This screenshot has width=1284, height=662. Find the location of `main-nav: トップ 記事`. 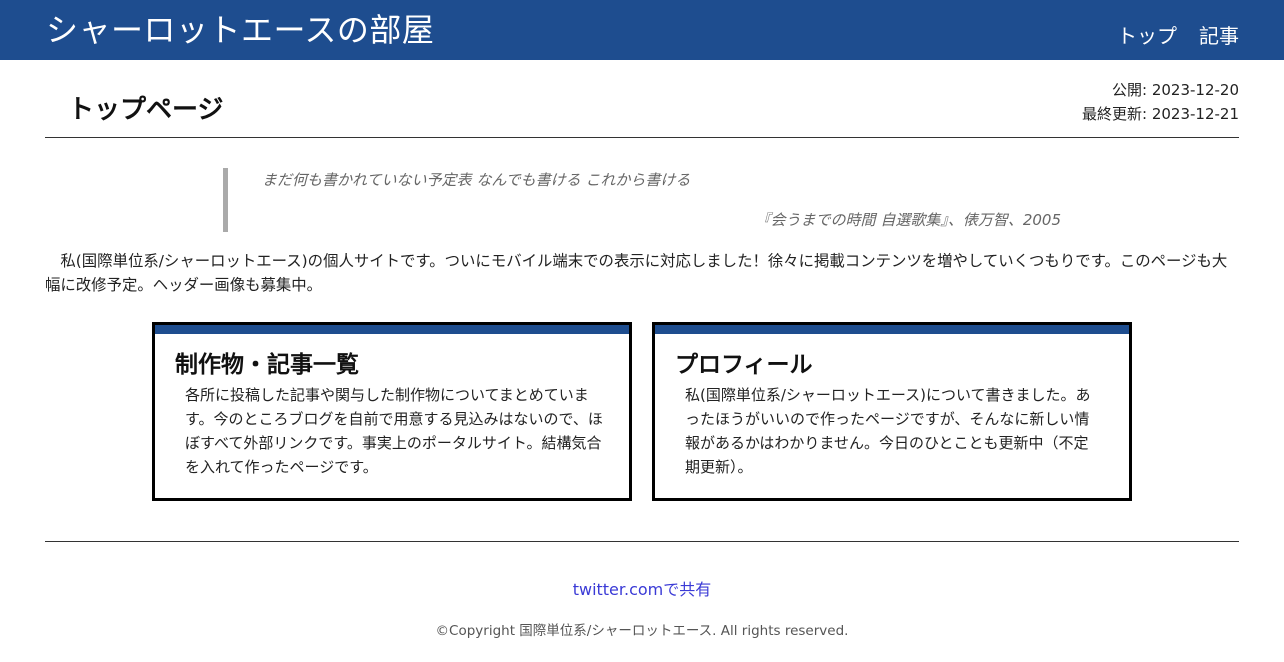

main-nav: トップ 記事 is located at coordinates (1178, 36).